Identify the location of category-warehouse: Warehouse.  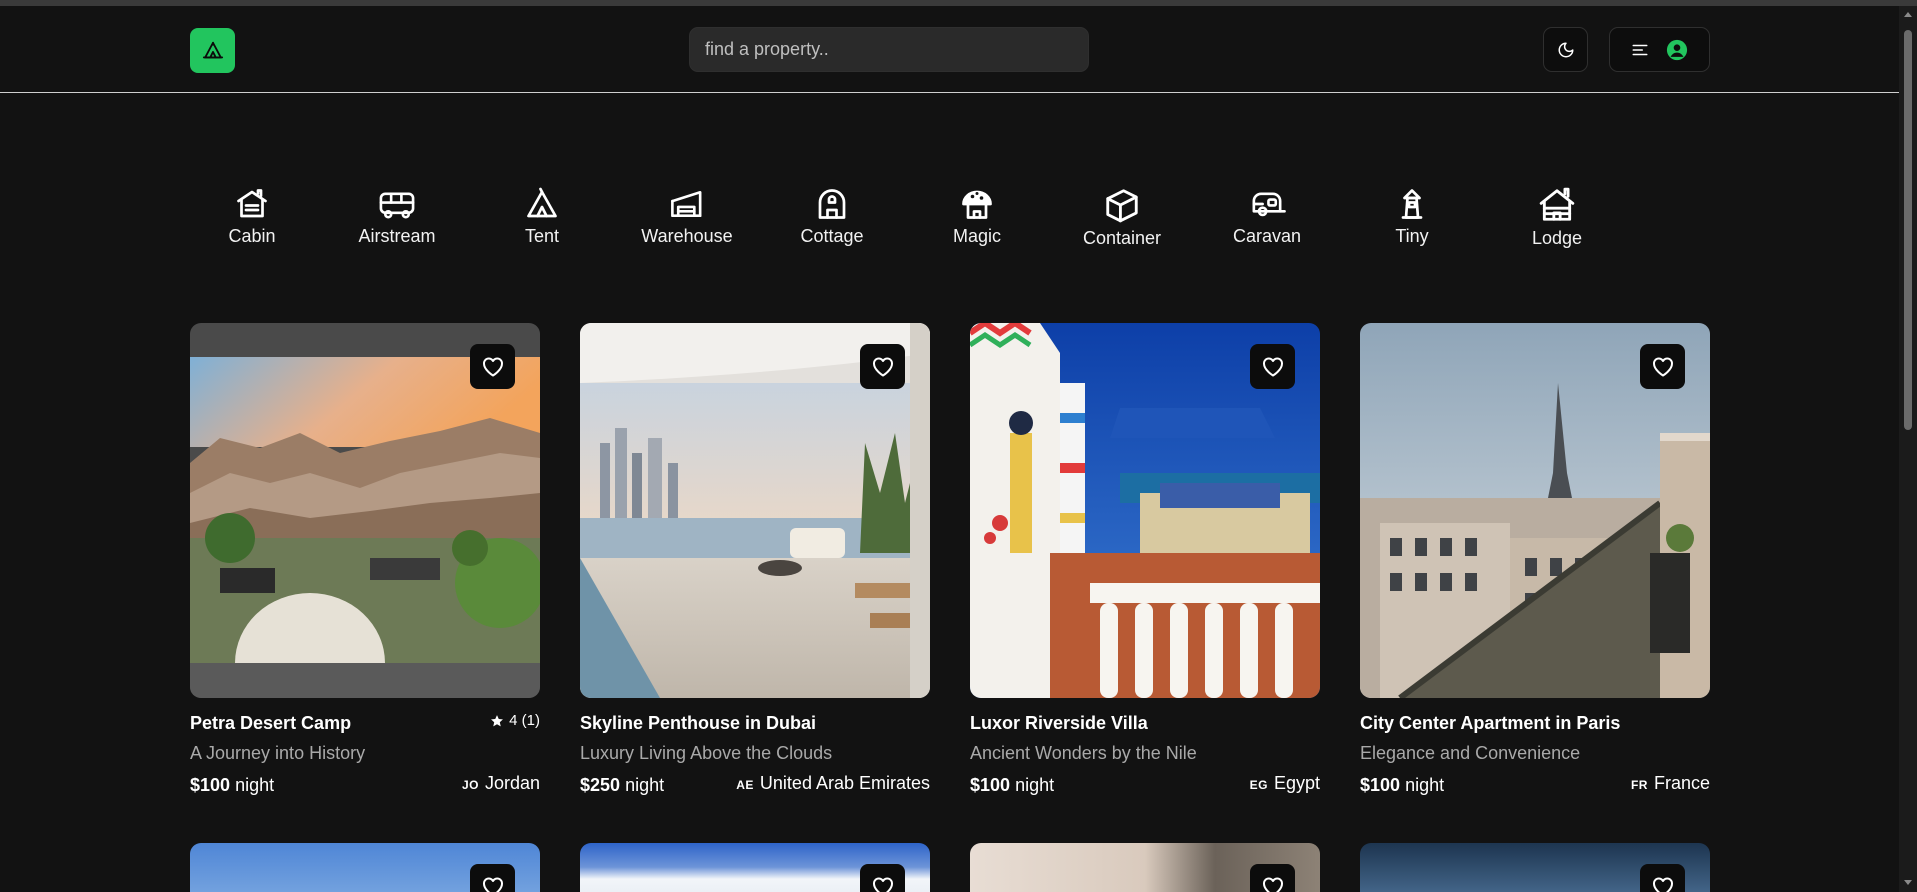
(687, 216).